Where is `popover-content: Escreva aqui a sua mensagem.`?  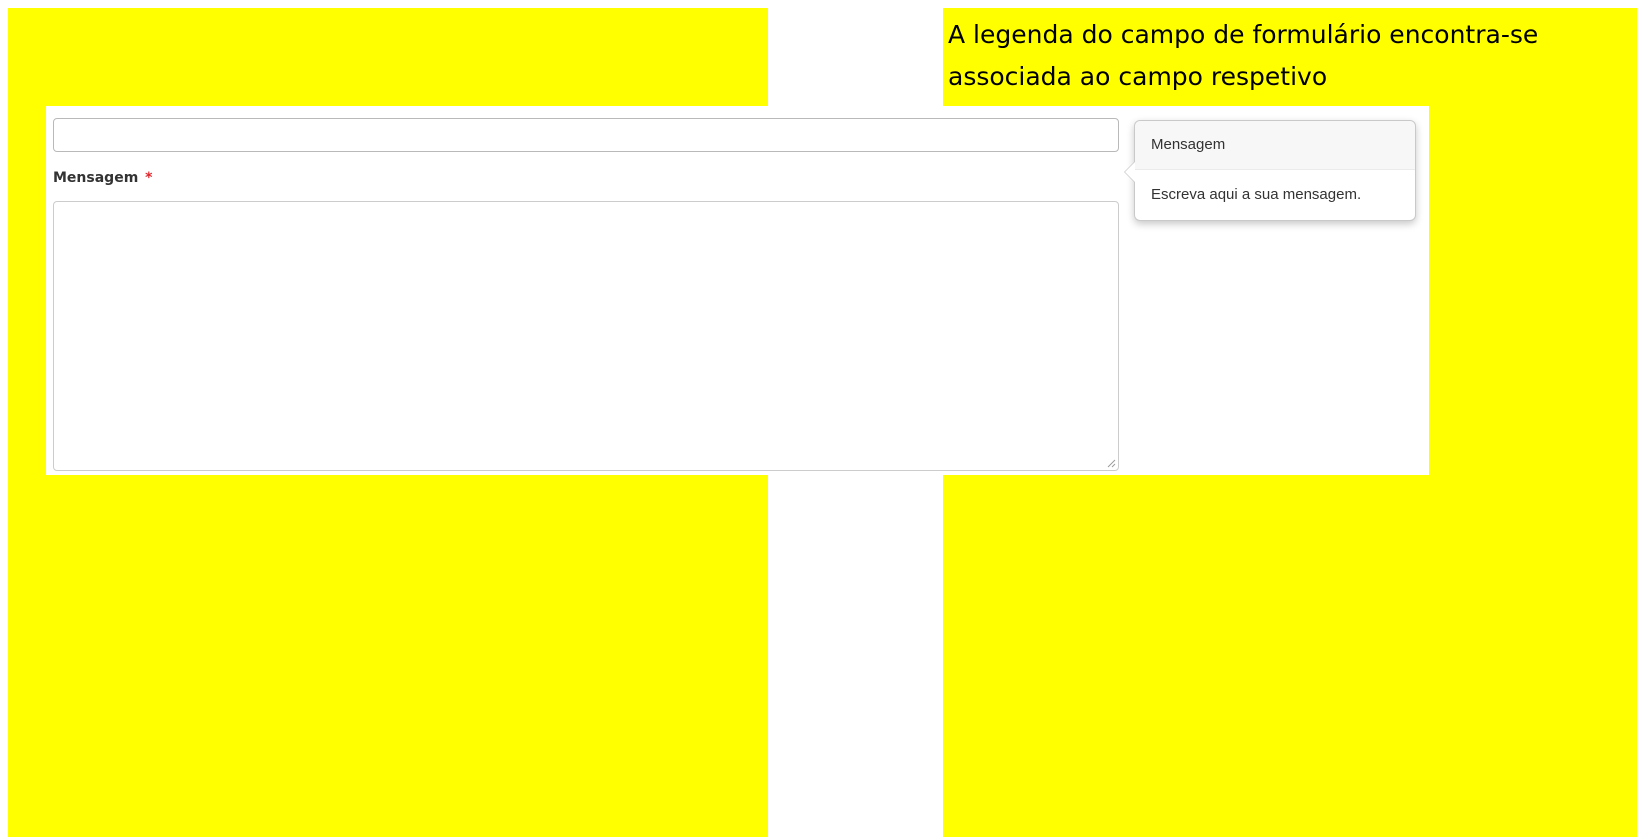 popover-content: Escreva aqui a sua mensagem. is located at coordinates (1256, 194).